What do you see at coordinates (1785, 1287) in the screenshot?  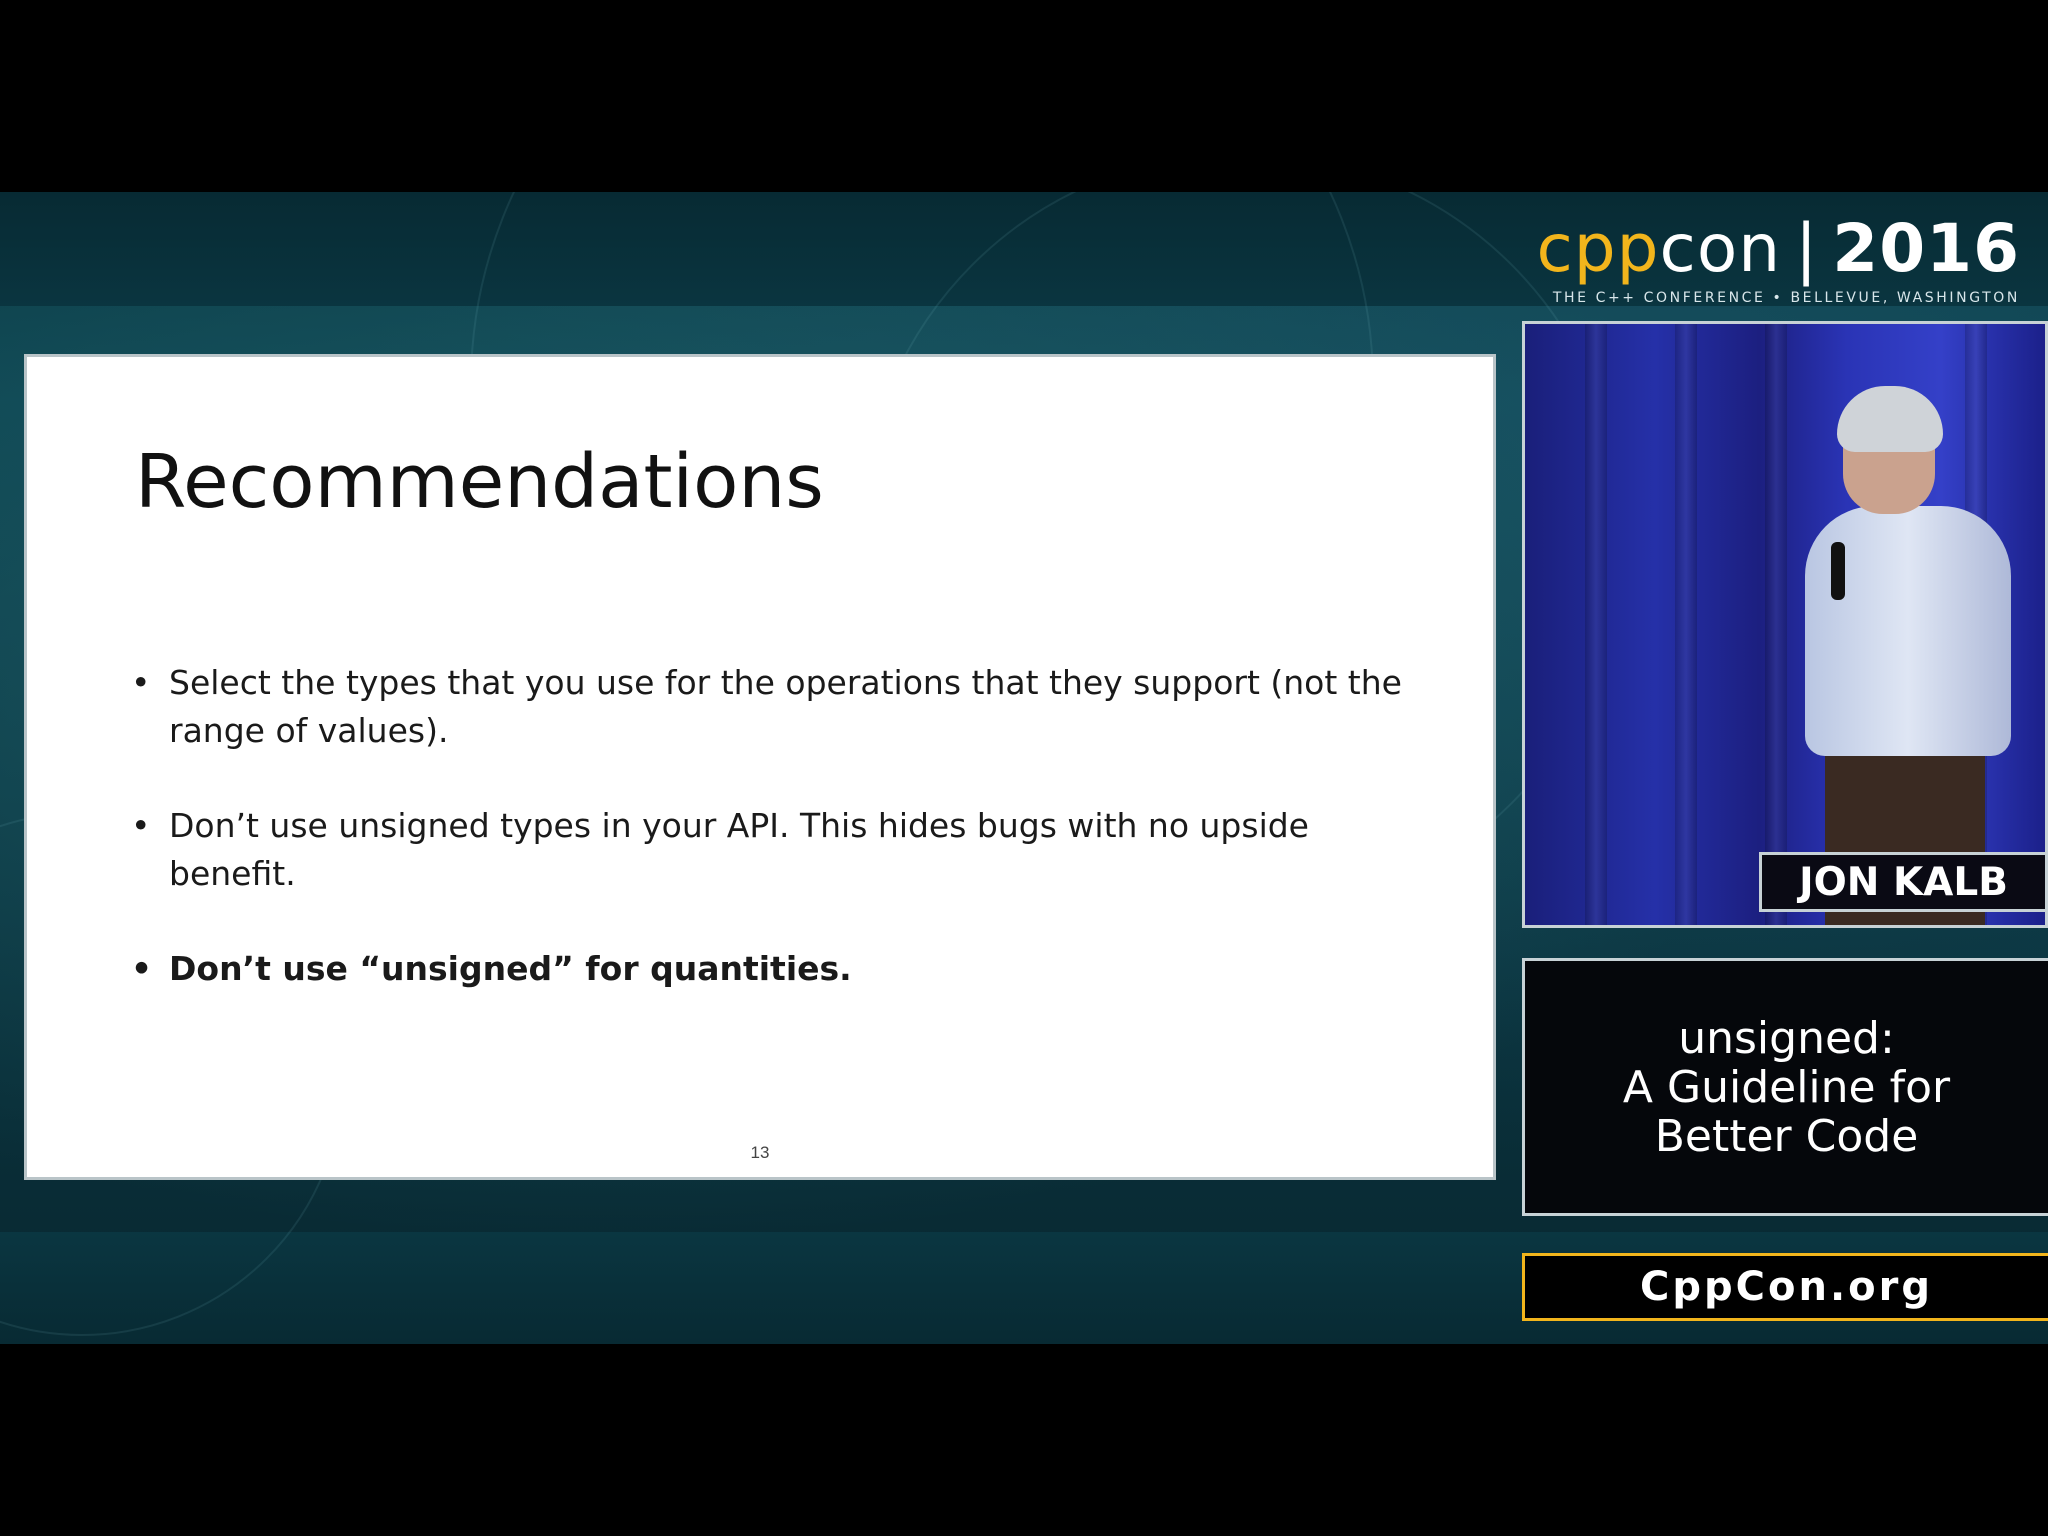 I see `website-url: CppCon.org` at bounding box center [1785, 1287].